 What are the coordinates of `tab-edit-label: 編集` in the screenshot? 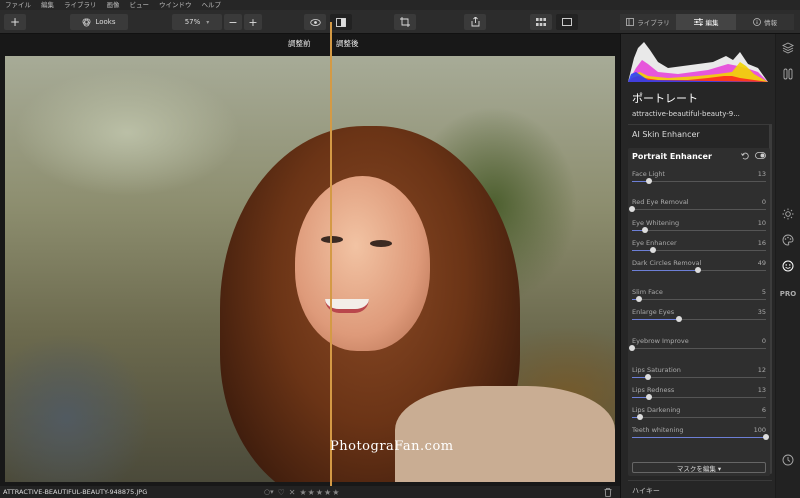 It's located at (712, 23).